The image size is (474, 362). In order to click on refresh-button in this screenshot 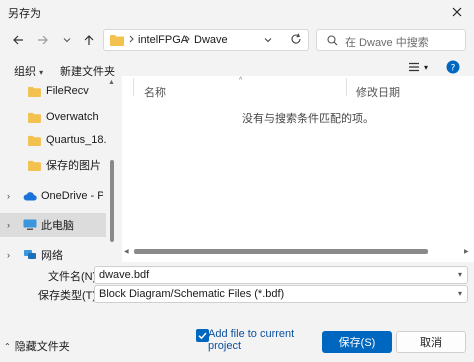, I will do `click(296, 40)`.